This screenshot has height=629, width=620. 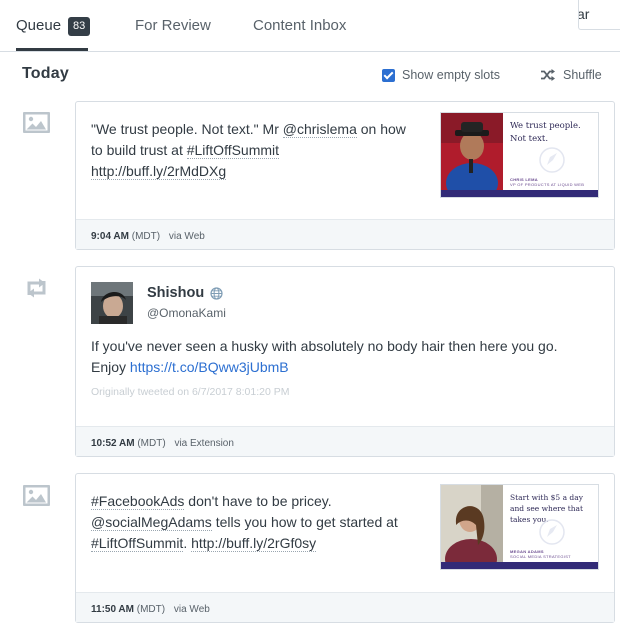 I want to click on post-1-footer: 9:04 AM (MDT) via Web, so click(x=345, y=234).